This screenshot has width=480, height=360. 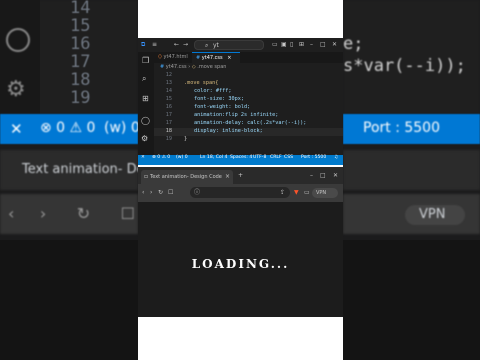 I want to click on bg-status-icons: ✕, so click(x=21, y=129).